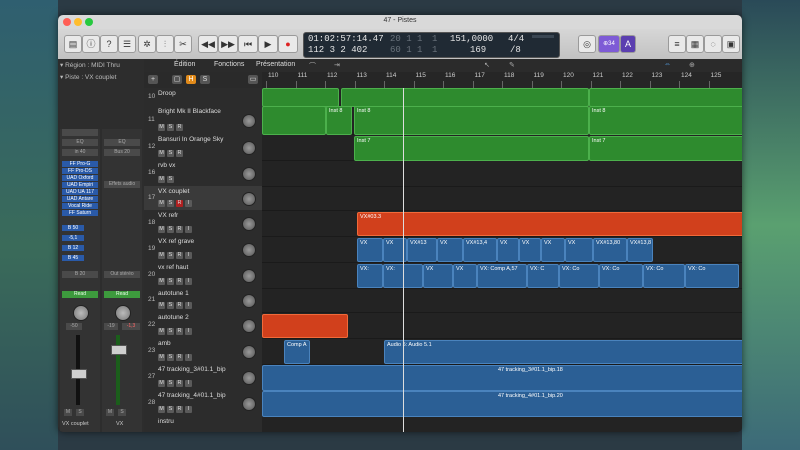 The image size is (800, 450). What do you see at coordinates (677, 44) in the screenshot?
I see `list-editor-button: ≡` at bounding box center [677, 44].